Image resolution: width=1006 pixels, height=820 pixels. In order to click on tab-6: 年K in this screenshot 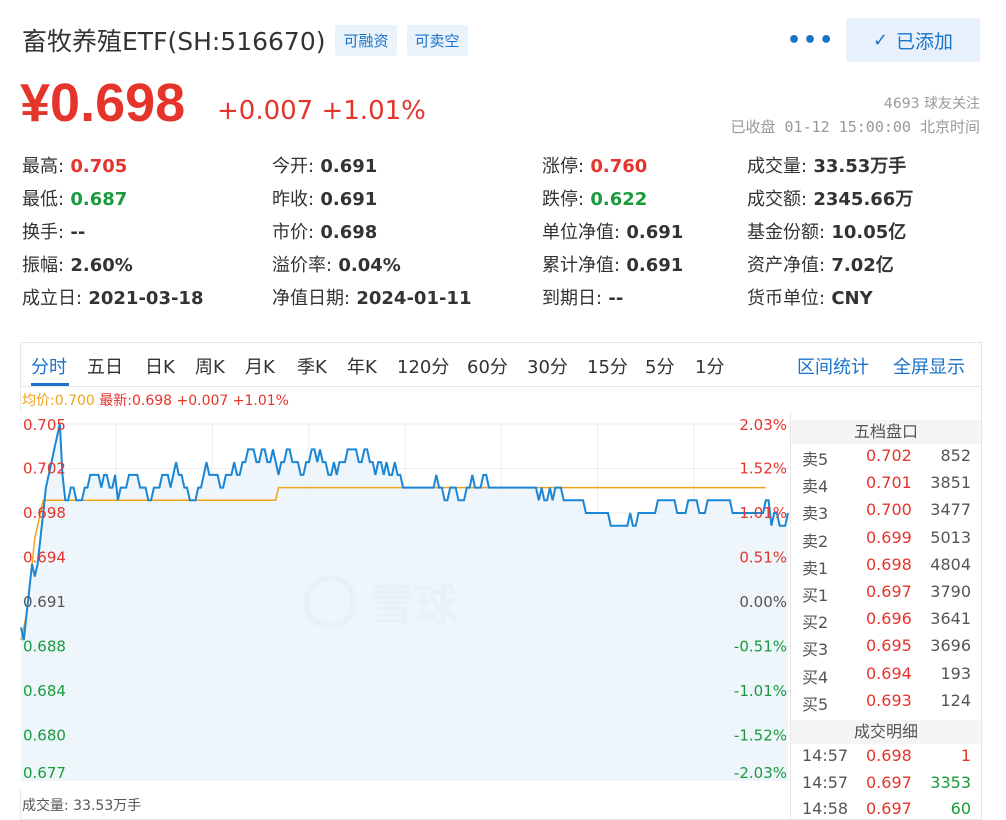, I will do `click(362, 366)`.